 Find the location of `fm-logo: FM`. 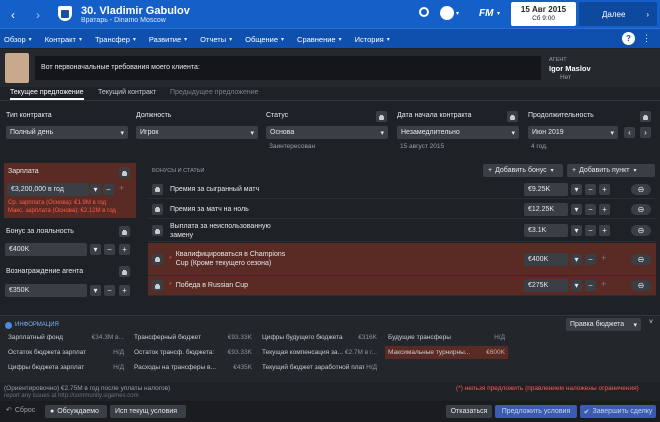

fm-logo: FM is located at coordinates (486, 13).